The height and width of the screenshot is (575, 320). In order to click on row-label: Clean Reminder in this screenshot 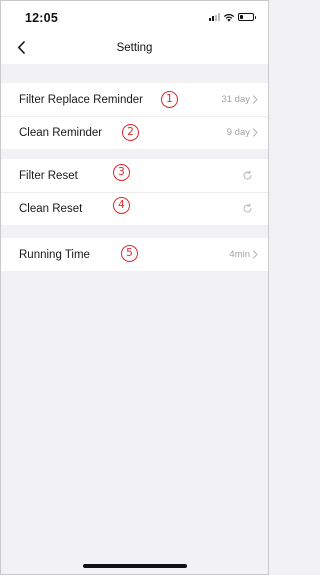, I will do `click(61, 132)`.